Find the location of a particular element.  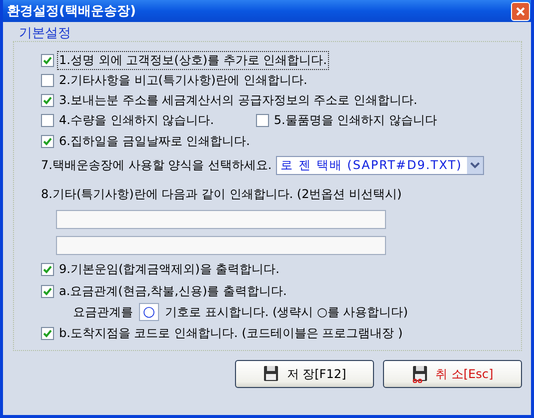

group-title: 기본설정 is located at coordinates (45, 33).